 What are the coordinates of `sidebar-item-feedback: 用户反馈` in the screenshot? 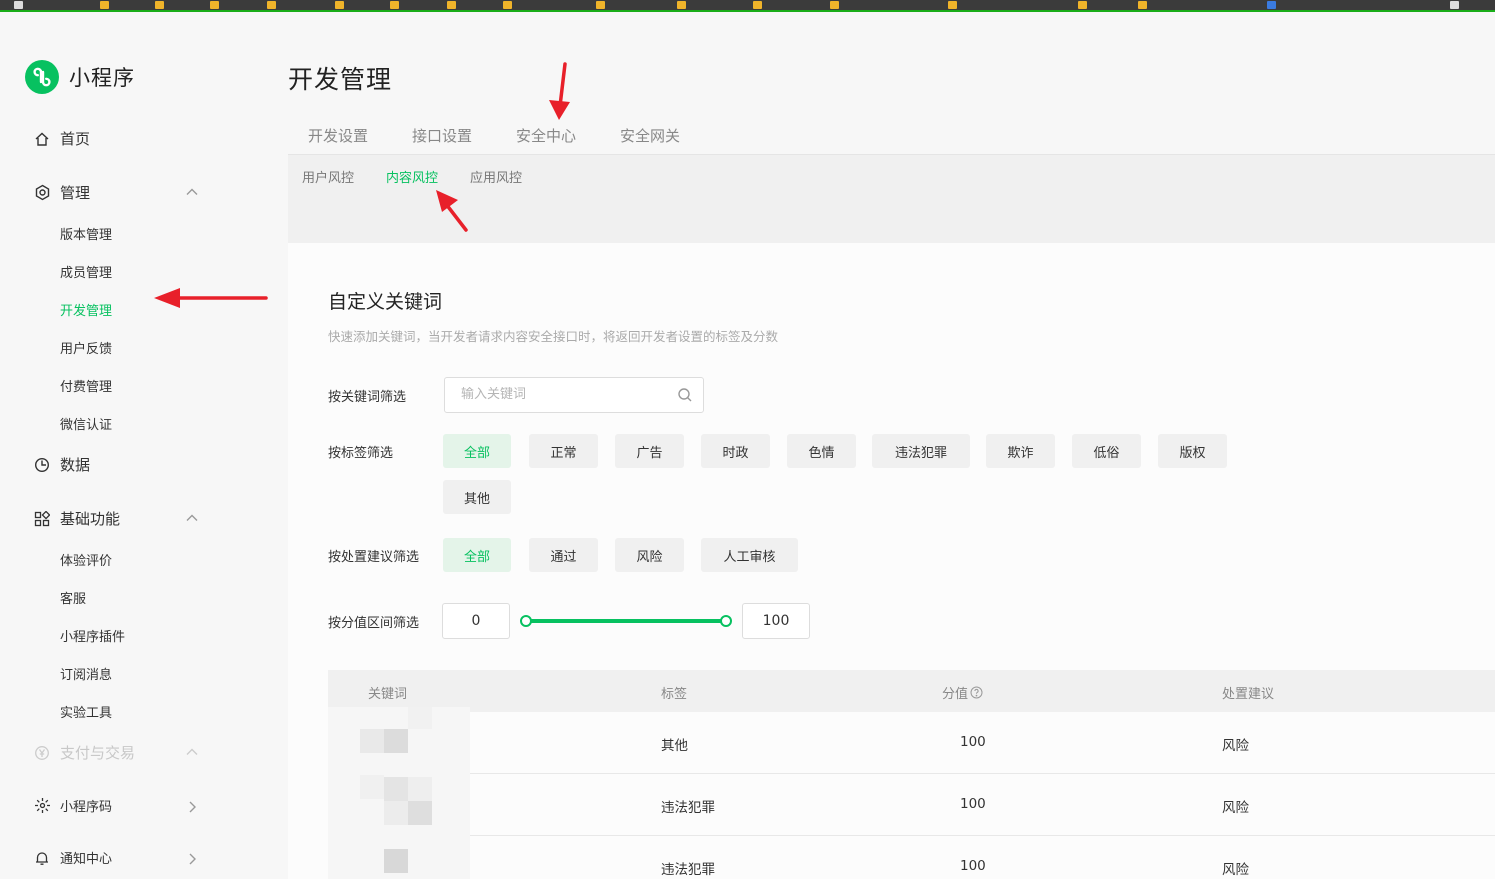 It's located at (86, 347).